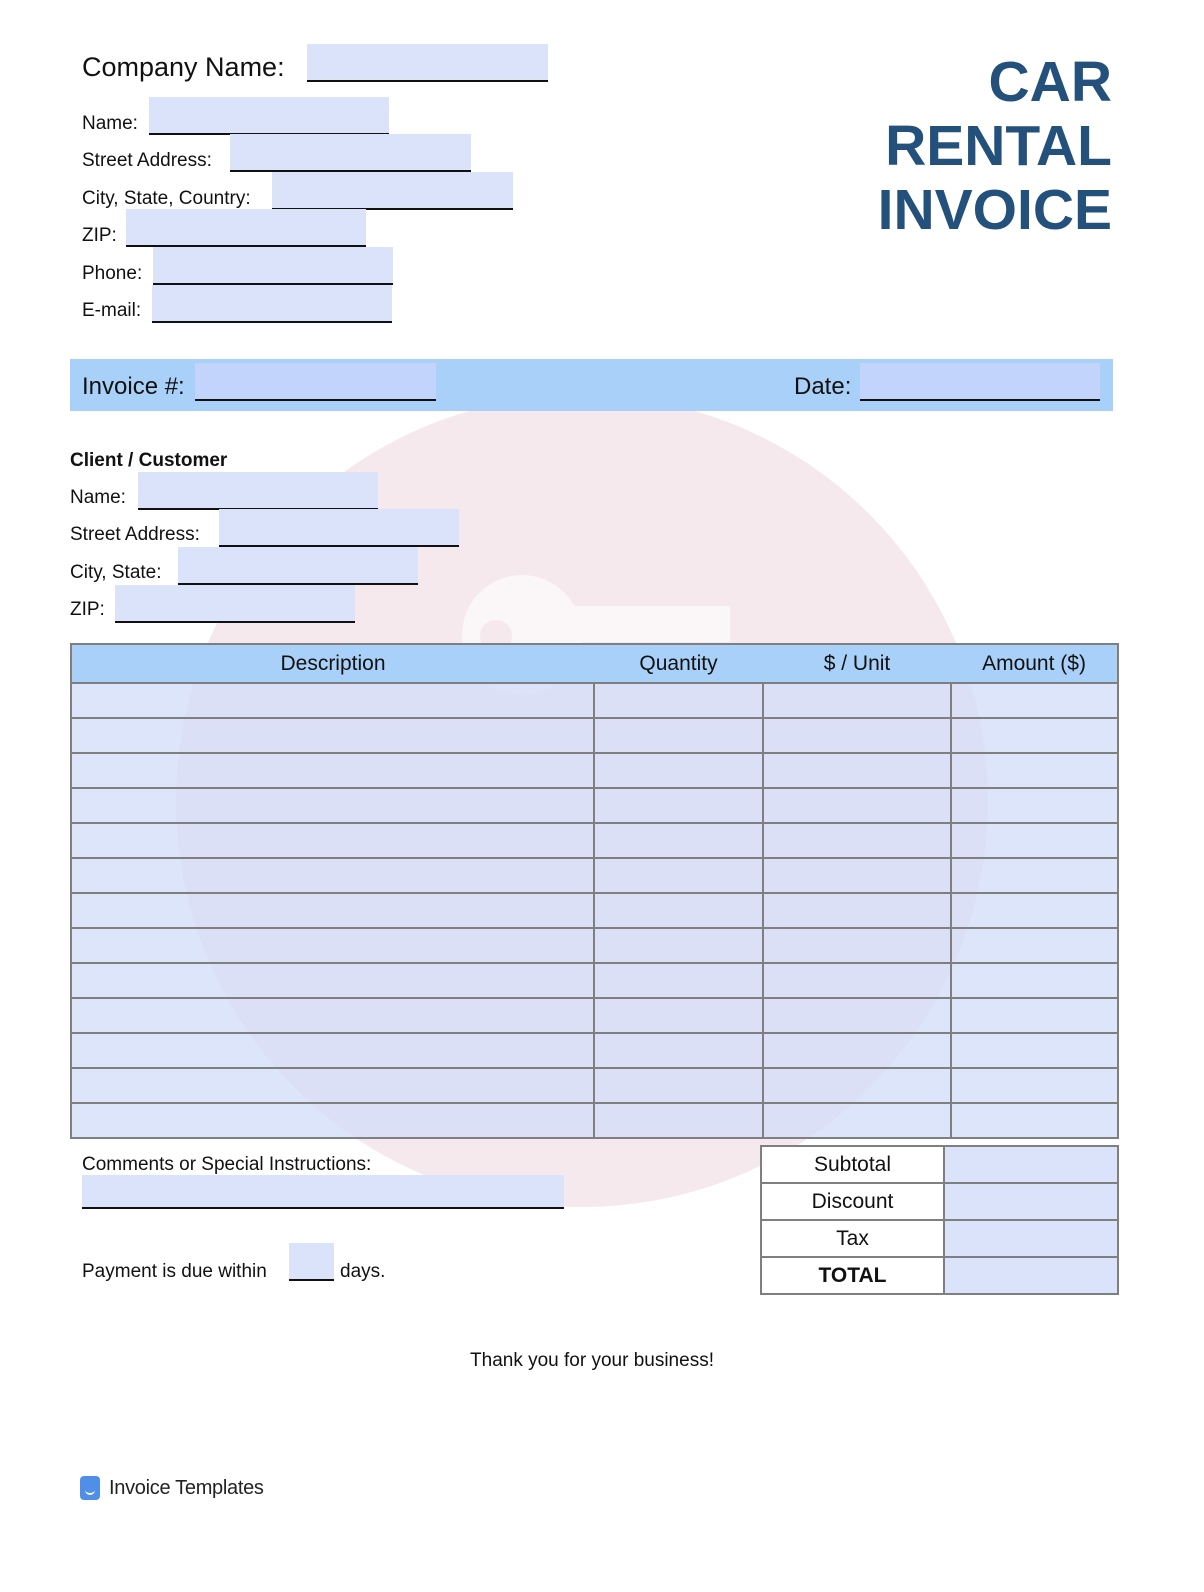 The image size is (1204, 1592). Describe the element at coordinates (998, 146) in the screenshot. I see `title-line-2: RENTAL` at that location.